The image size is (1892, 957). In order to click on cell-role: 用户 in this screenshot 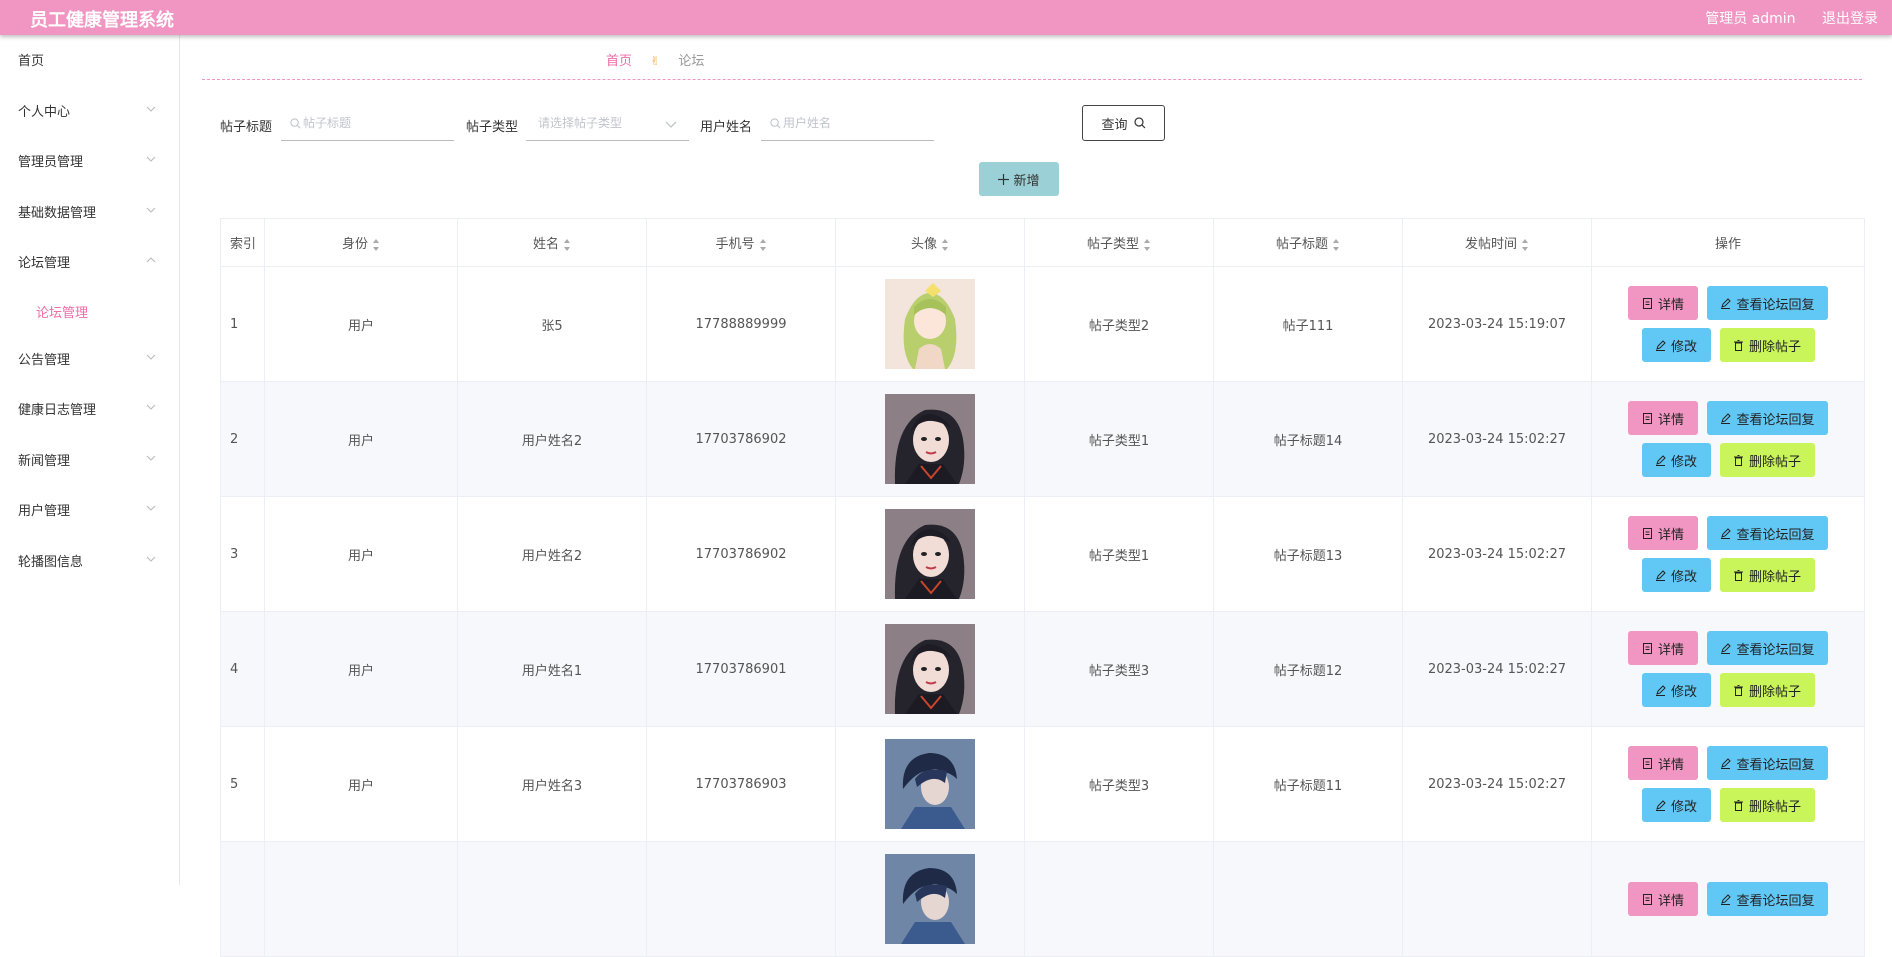, I will do `click(361, 784)`.